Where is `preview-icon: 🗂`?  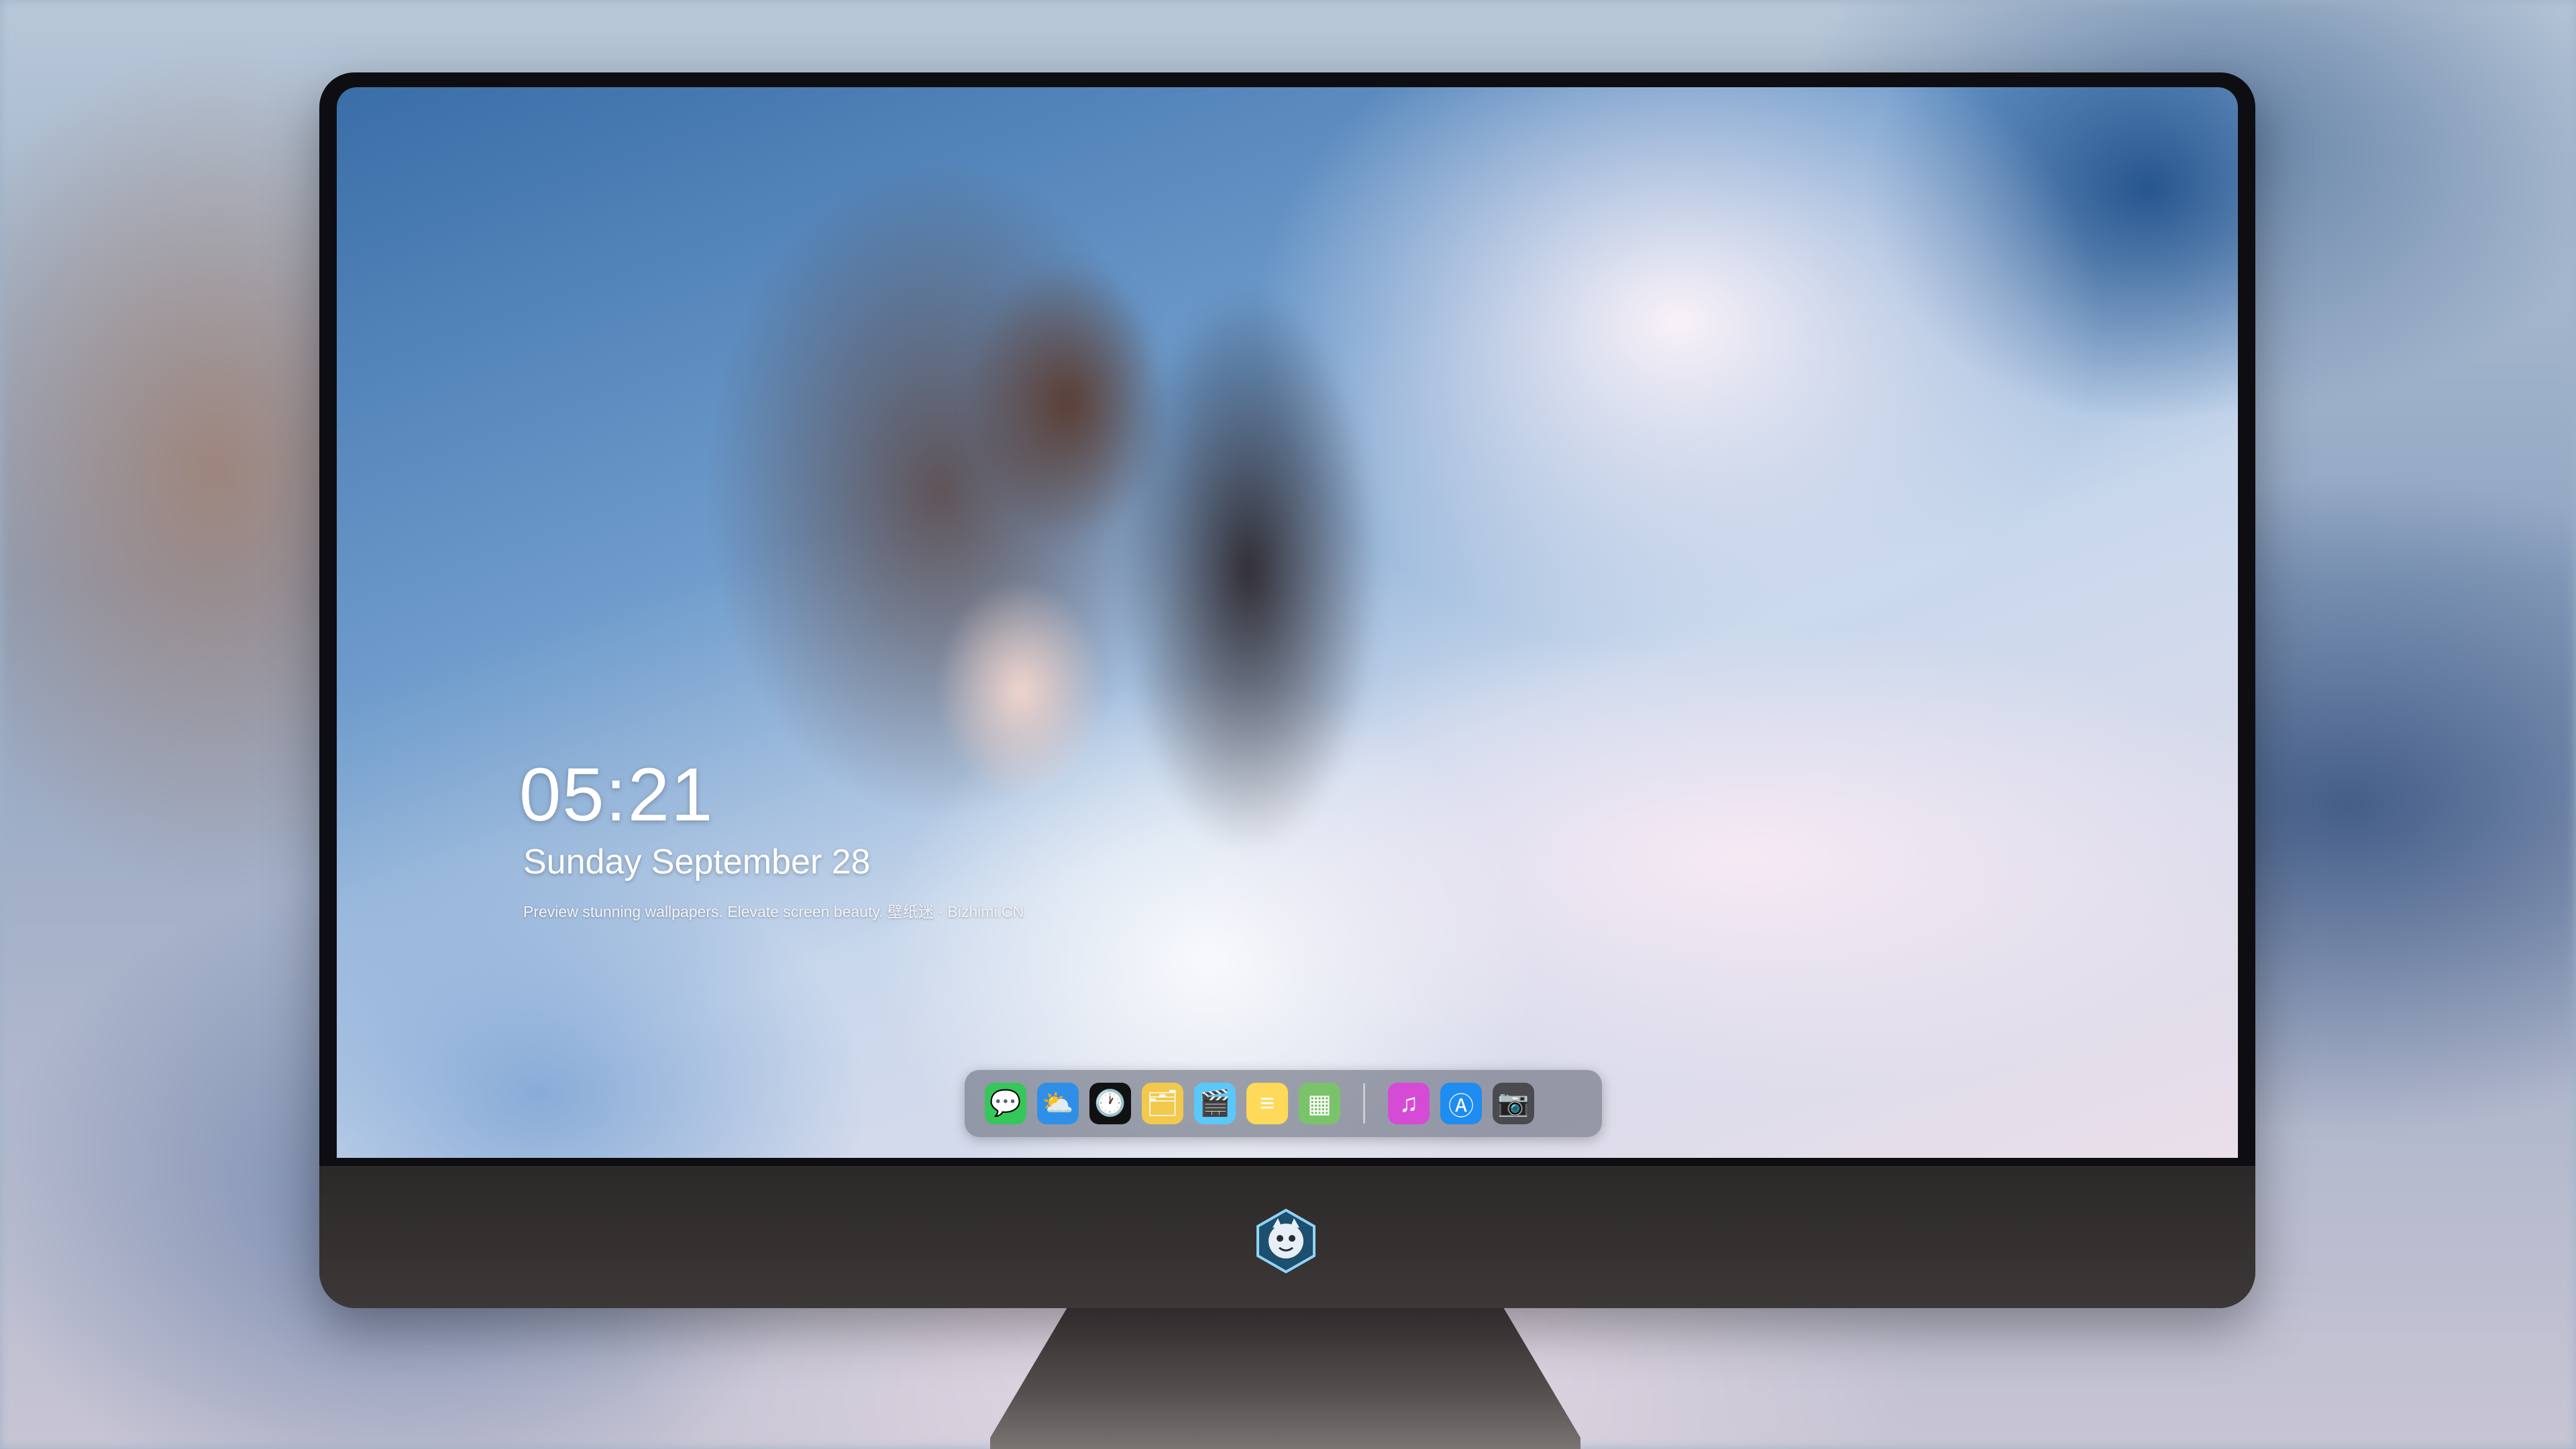 preview-icon: 🗂 is located at coordinates (1162, 1103).